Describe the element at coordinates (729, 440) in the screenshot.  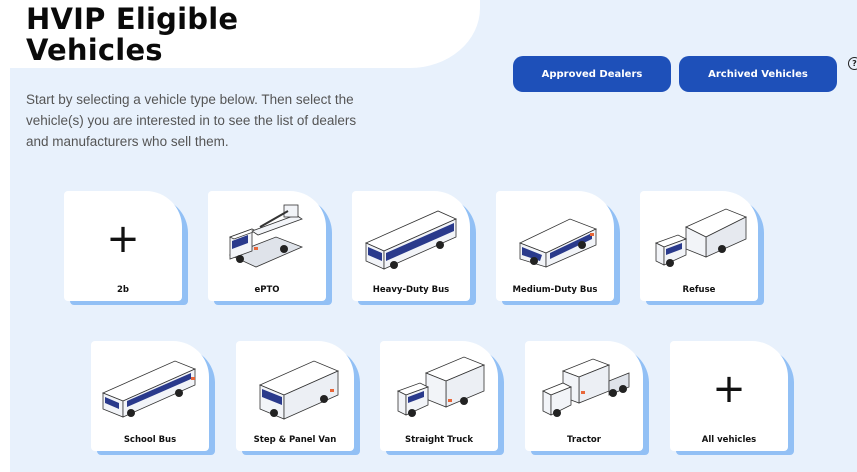
I see `vehicle-label: All vehicles` at that location.